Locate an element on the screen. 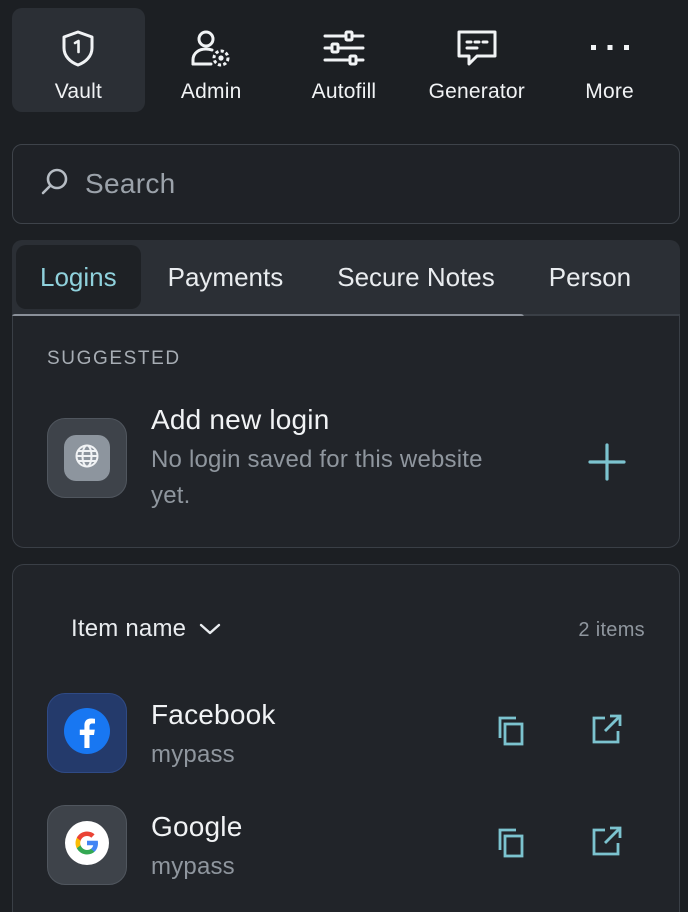  nav-label: Autofill is located at coordinates (344, 91).